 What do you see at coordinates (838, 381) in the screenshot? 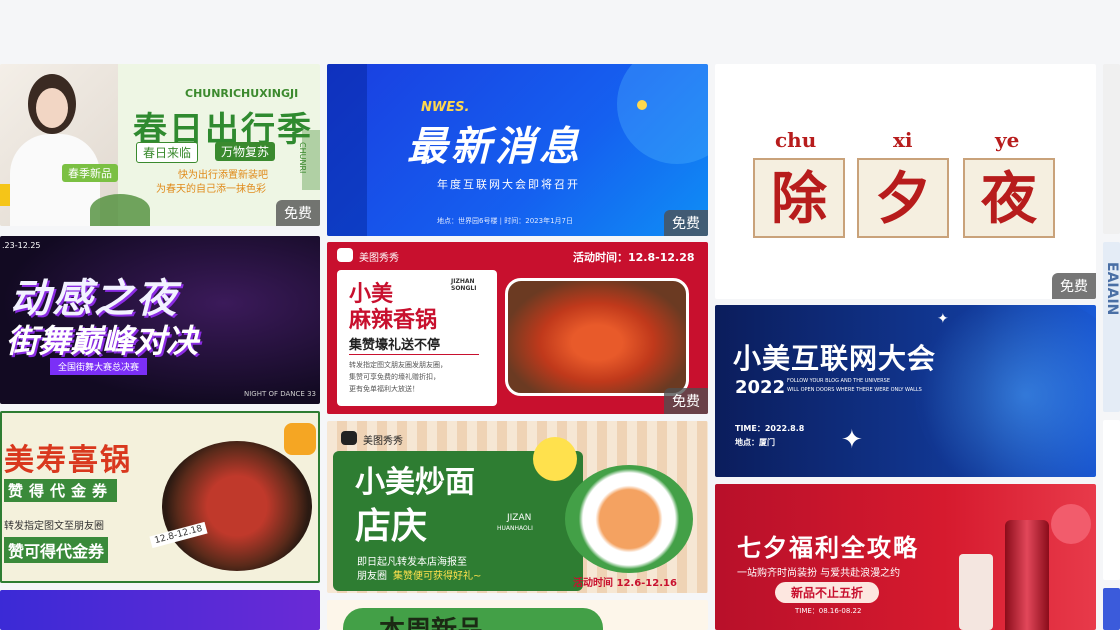
I see `desc-text: FOLLOW YOUR BLOG AND THE UNIVERSE` at bounding box center [838, 381].